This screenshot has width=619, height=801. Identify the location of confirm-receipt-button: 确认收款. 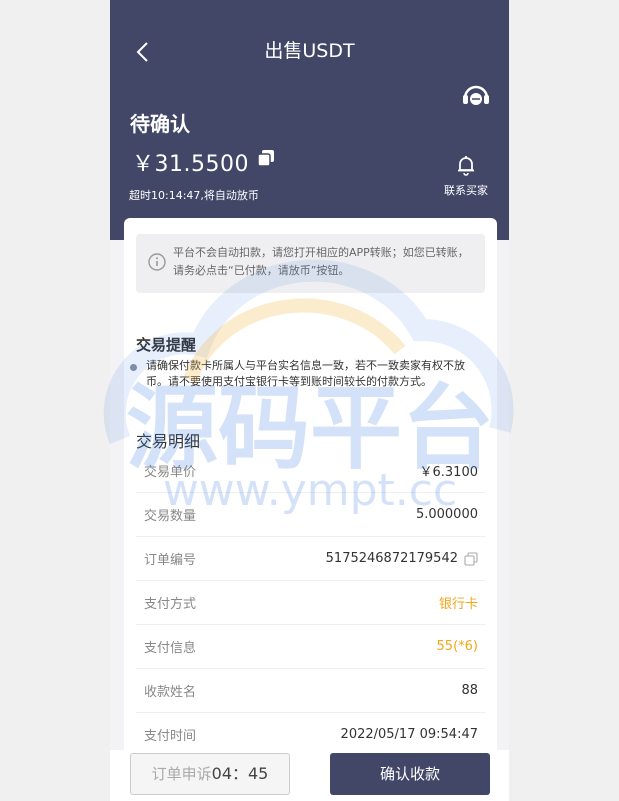
(410, 774).